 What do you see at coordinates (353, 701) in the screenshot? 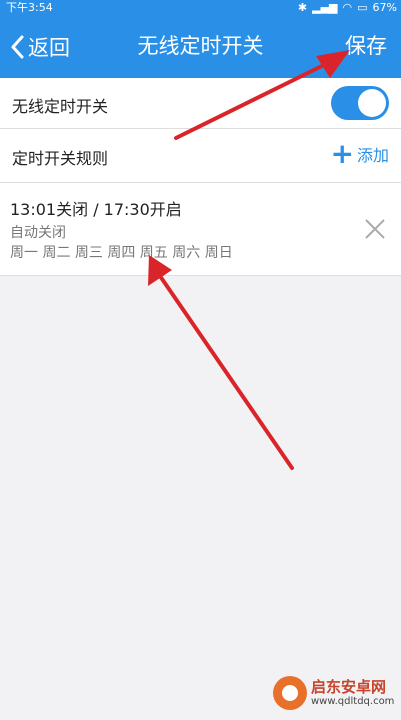
I see `watermark-url: www.qdltdq.com` at bounding box center [353, 701].